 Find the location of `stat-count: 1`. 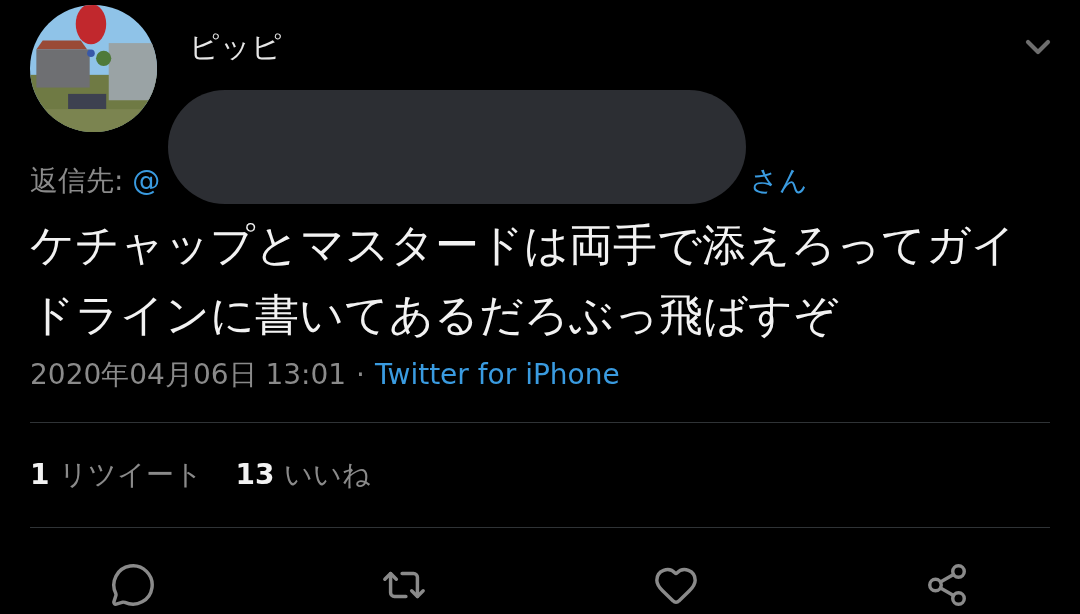

stat-count: 1 is located at coordinates (40, 474).